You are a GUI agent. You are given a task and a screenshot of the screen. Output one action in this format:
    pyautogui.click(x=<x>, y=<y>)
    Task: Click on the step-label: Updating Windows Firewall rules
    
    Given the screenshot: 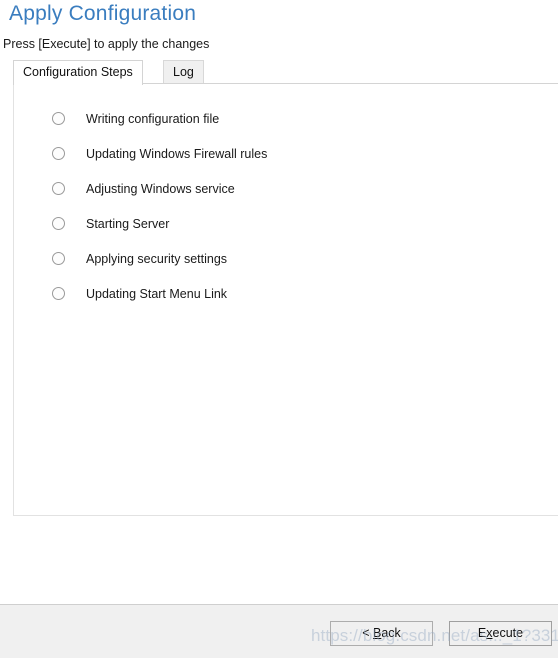 What is the action you would take?
    pyautogui.click(x=177, y=153)
    